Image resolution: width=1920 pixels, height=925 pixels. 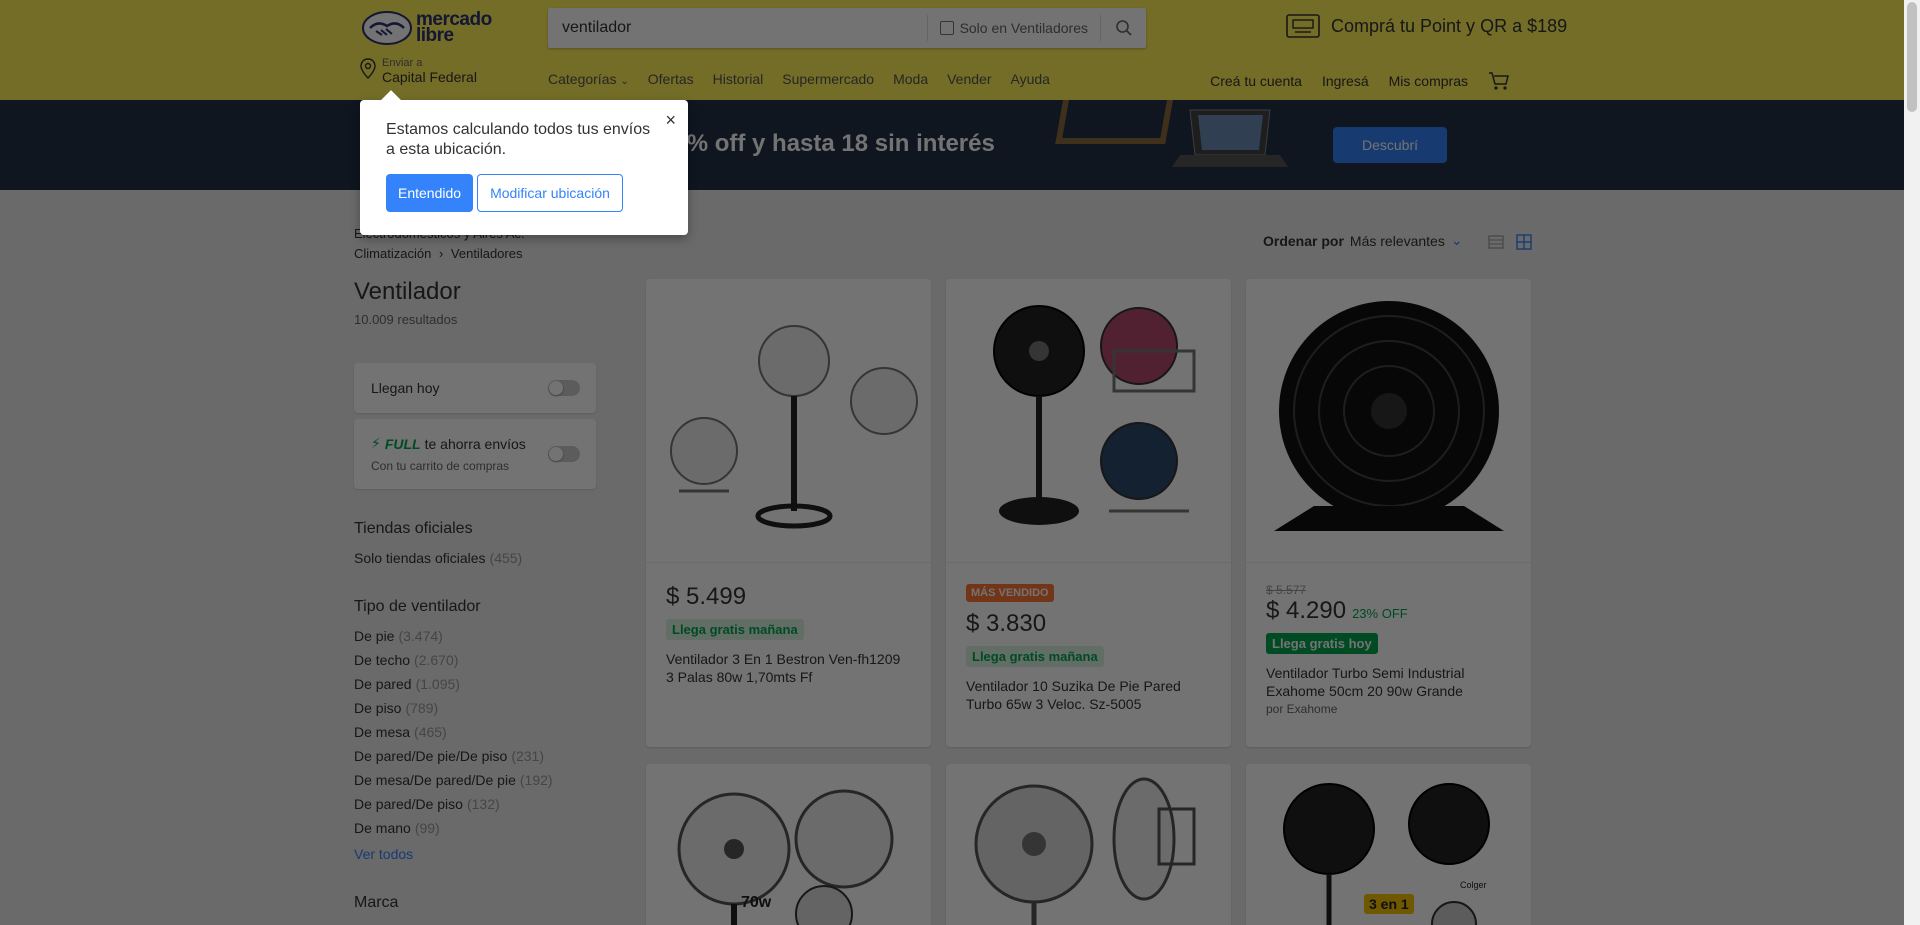 What do you see at coordinates (420, 636) in the screenshot?
I see `filter-tipo-count: (3.474)` at bounding box center [420, 636].